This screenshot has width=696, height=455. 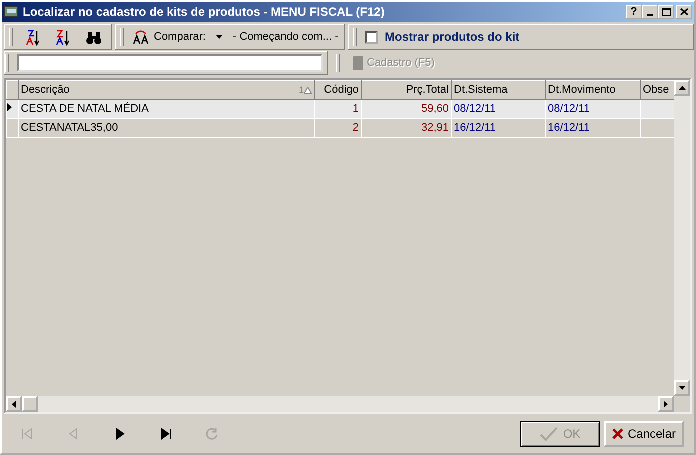 I want to click on maximize-icon, so click(x=666, y=12).